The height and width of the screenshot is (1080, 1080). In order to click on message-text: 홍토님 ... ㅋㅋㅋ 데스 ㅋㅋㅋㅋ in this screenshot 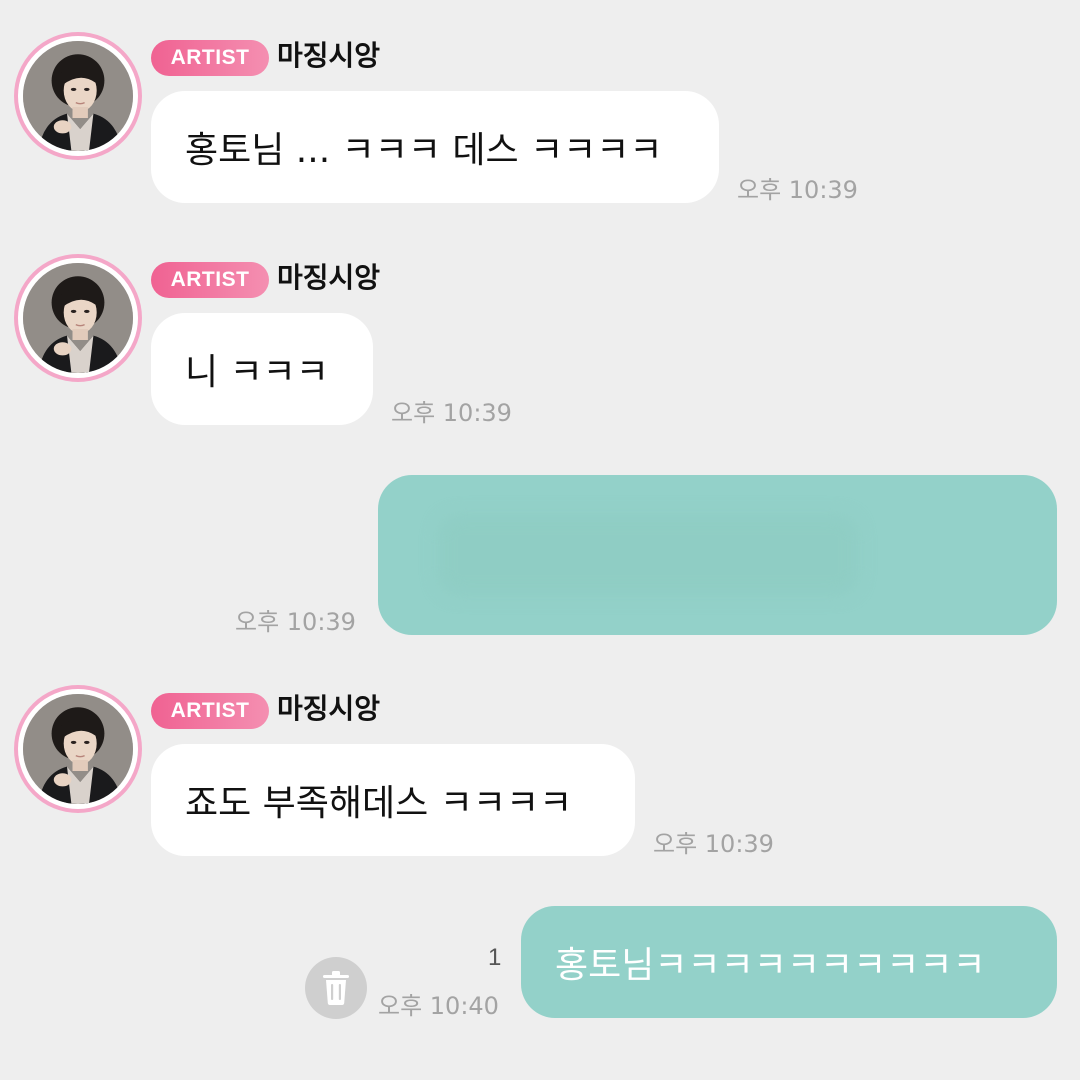, I will do `click(424, 150)`.